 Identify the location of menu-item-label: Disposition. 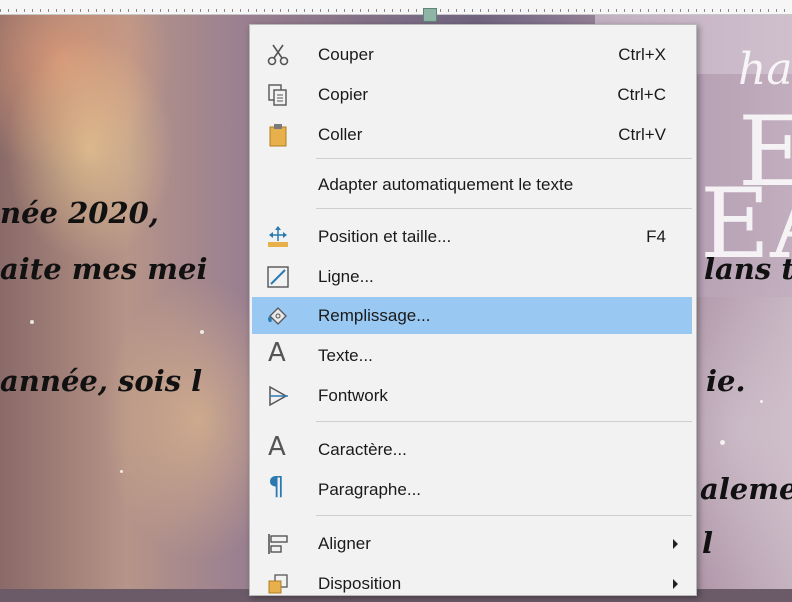
(360, 583).